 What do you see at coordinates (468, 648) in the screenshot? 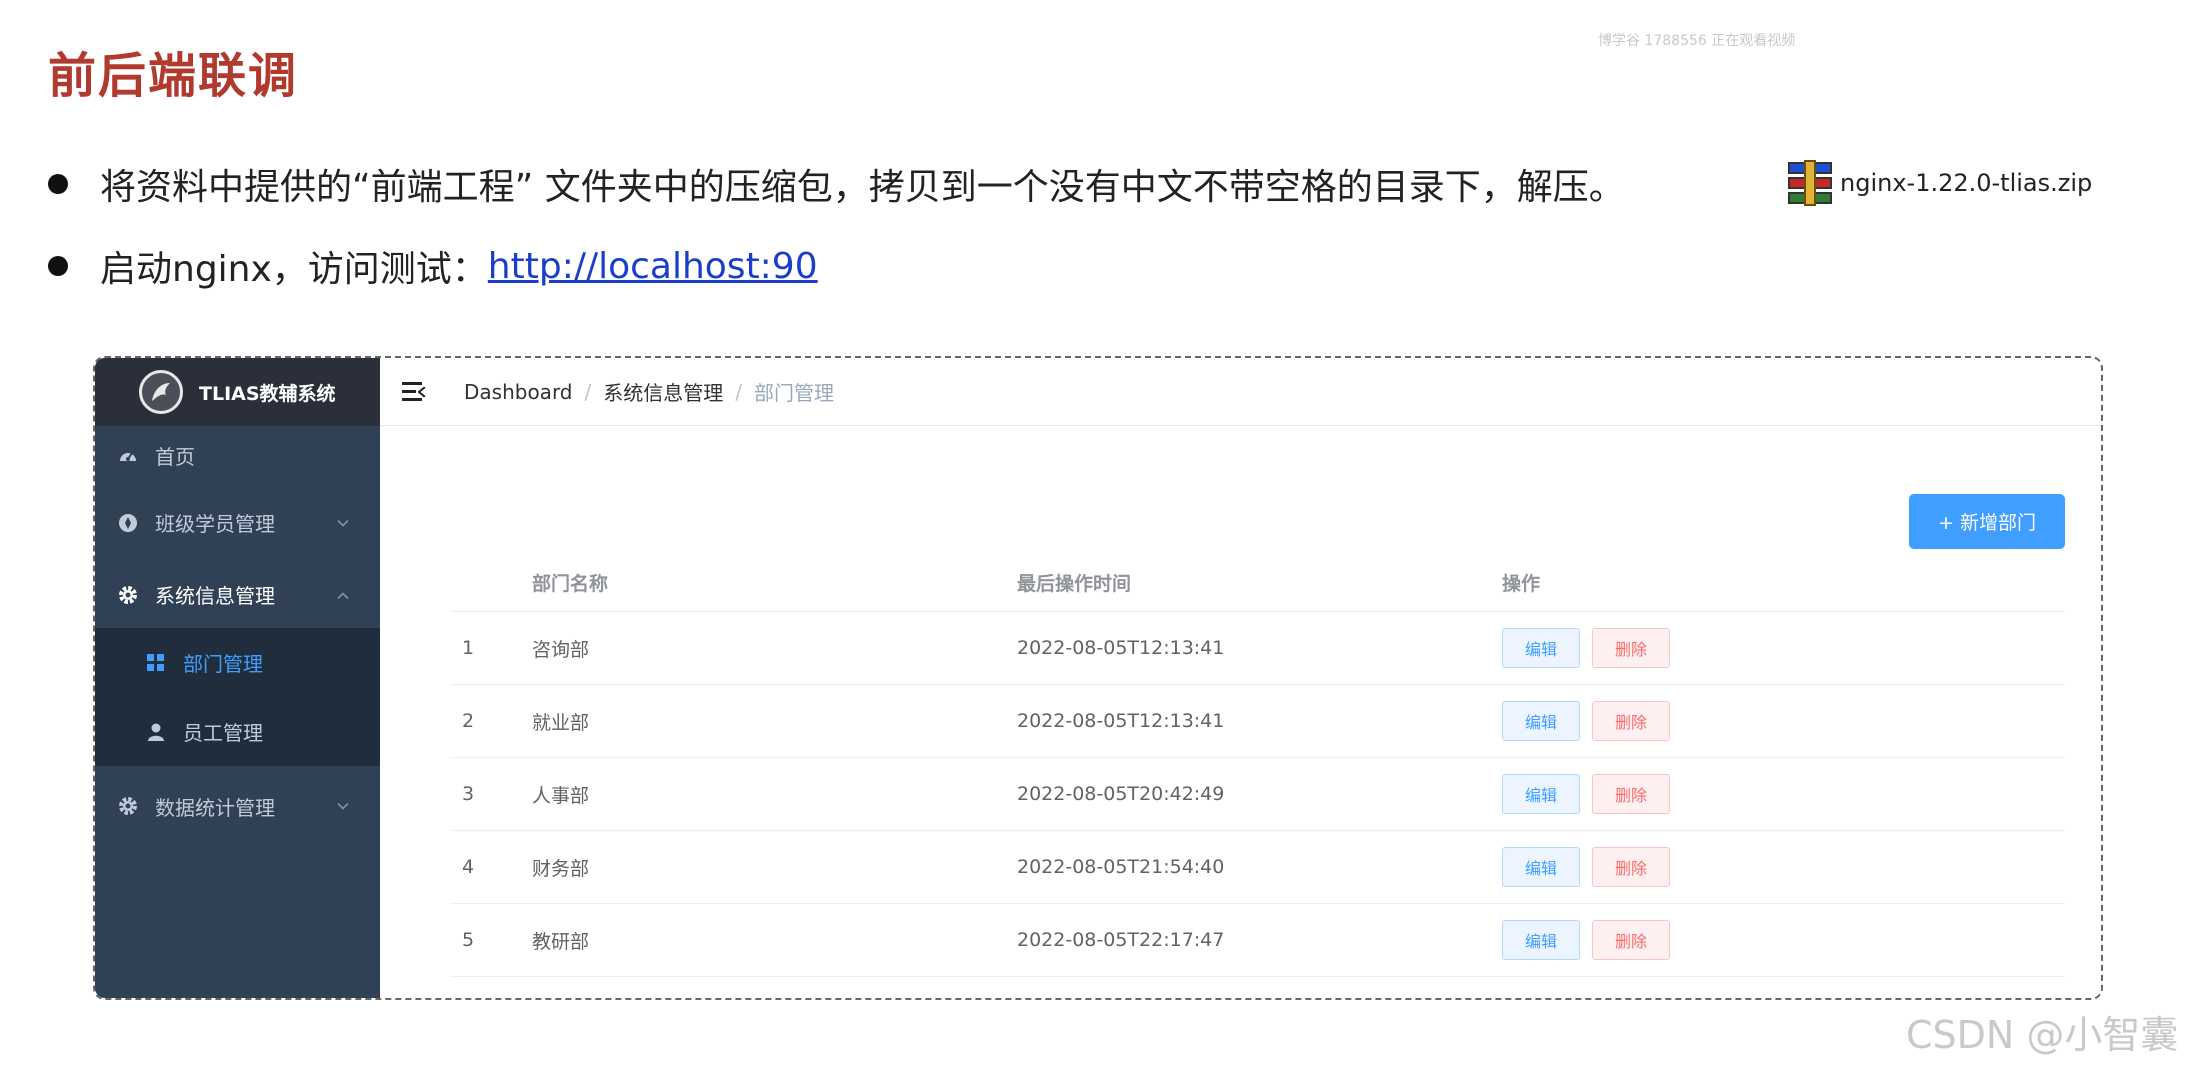
I see `row-index: 1` at bounding box center [468, 648].